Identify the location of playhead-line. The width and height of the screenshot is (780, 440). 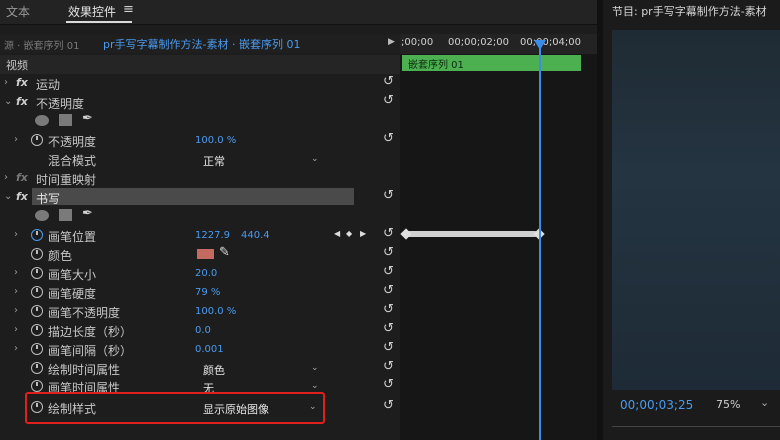
(540, 241).